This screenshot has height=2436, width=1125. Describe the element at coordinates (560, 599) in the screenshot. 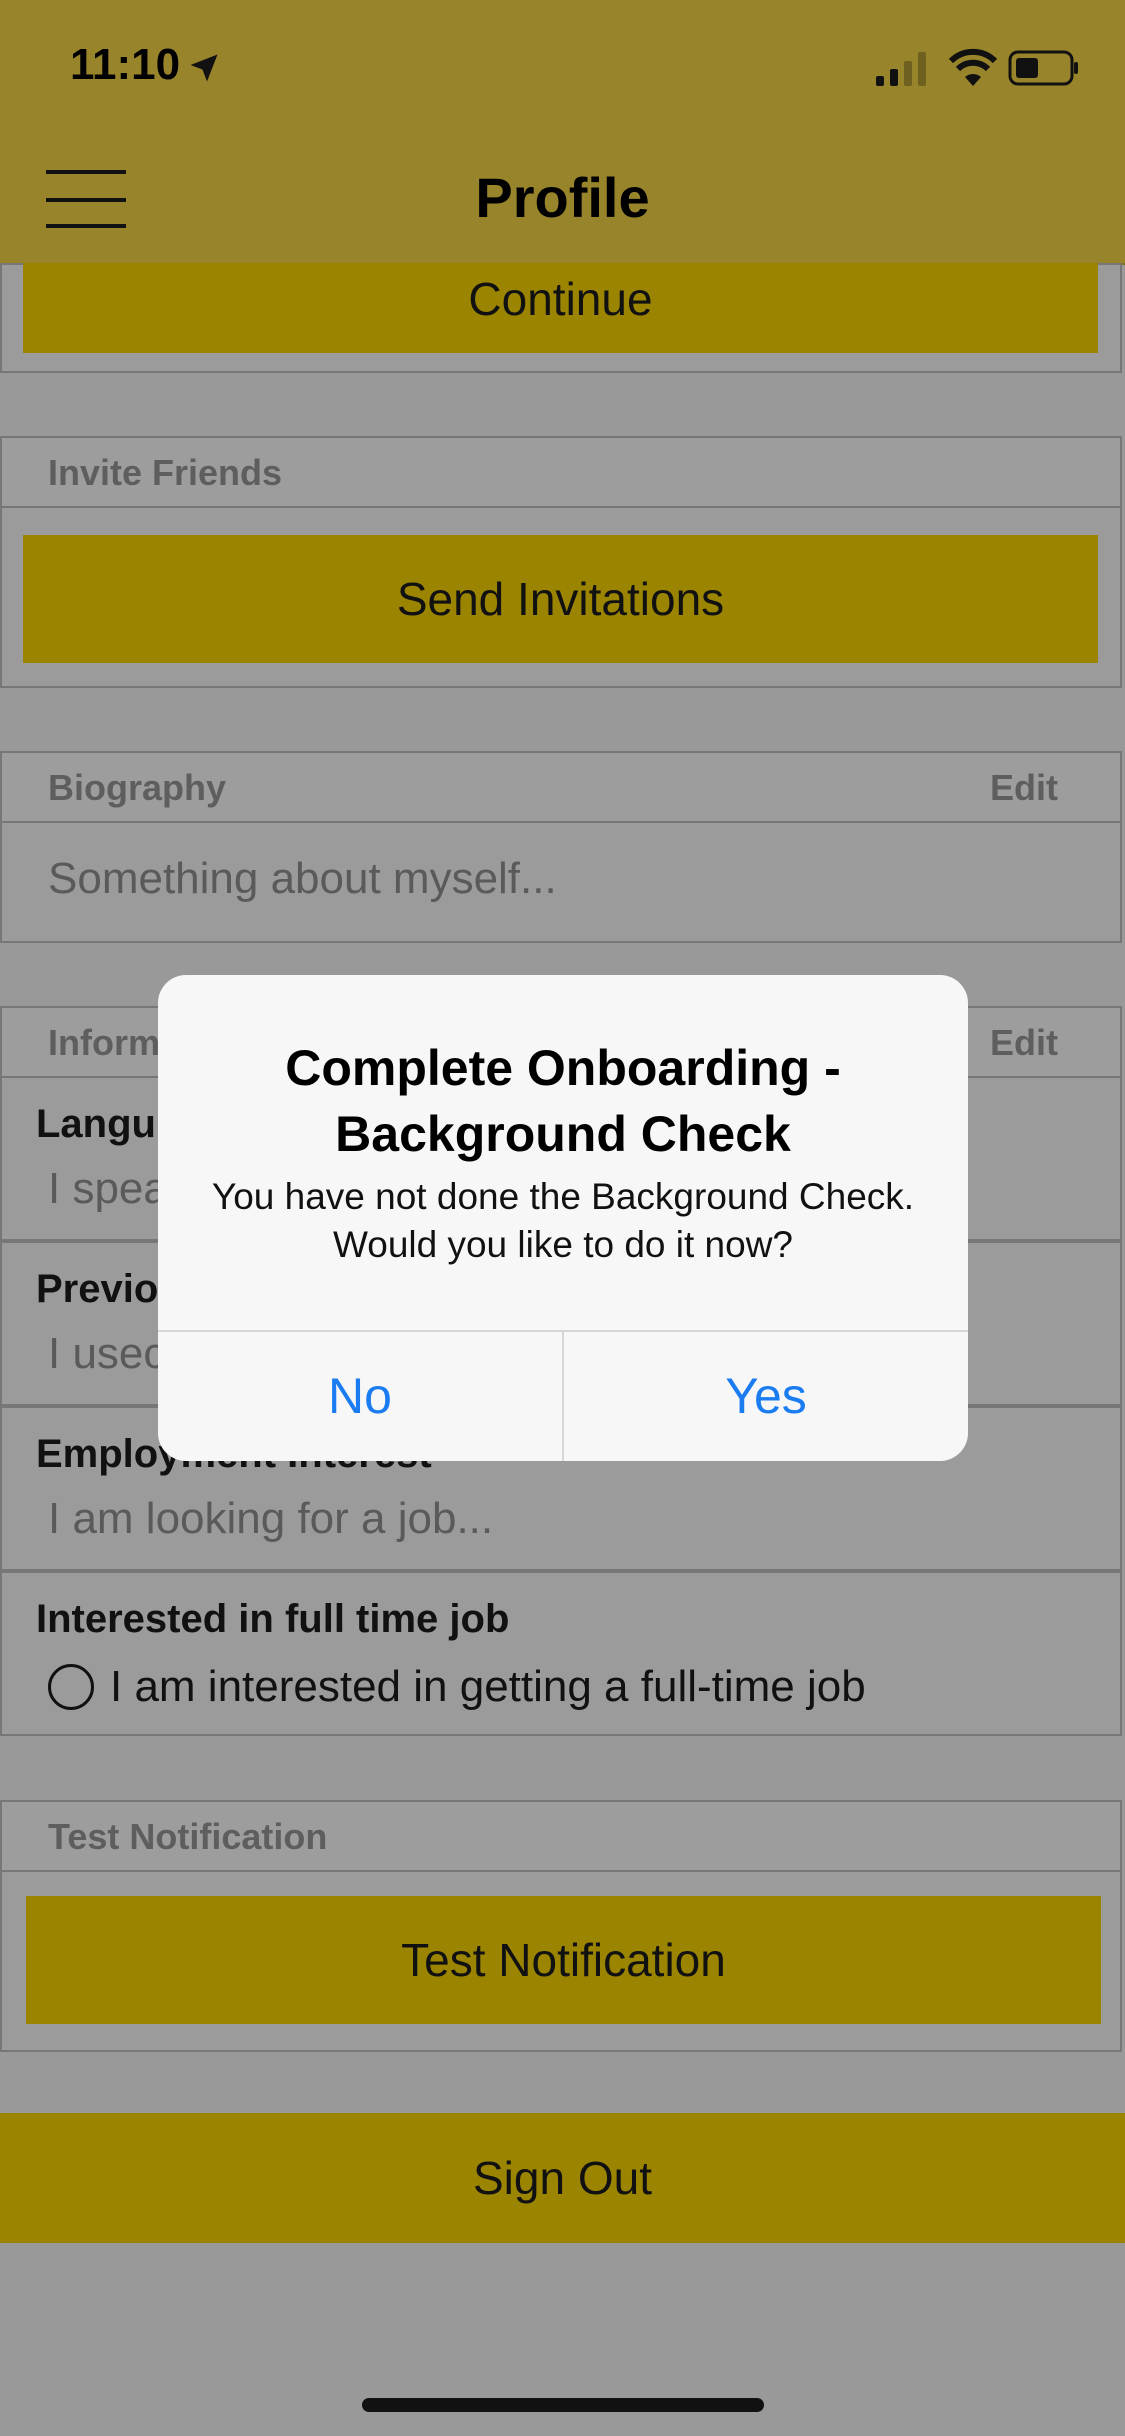

I see `send-invitations-button: Send Invitations` at that location.